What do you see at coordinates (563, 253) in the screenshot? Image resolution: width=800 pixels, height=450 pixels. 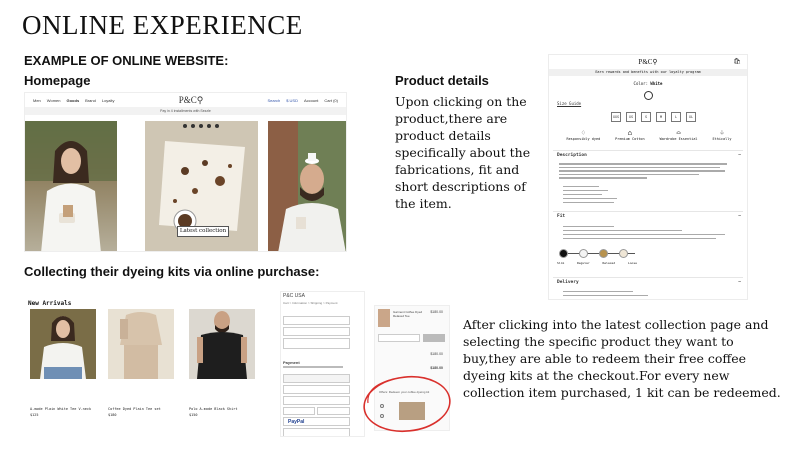 I see `fit-swatch-slim` at bounding box center [563, 253].